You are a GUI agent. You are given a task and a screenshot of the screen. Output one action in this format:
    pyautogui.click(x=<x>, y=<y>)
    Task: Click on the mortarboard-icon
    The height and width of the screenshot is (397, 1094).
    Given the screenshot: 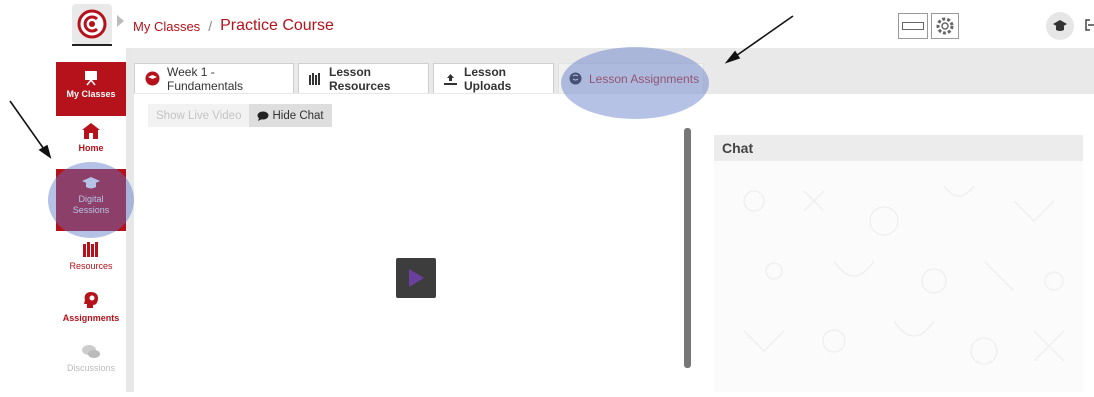 What is the action you would take?
    pyautogui.click(x=1060, y=25)
    